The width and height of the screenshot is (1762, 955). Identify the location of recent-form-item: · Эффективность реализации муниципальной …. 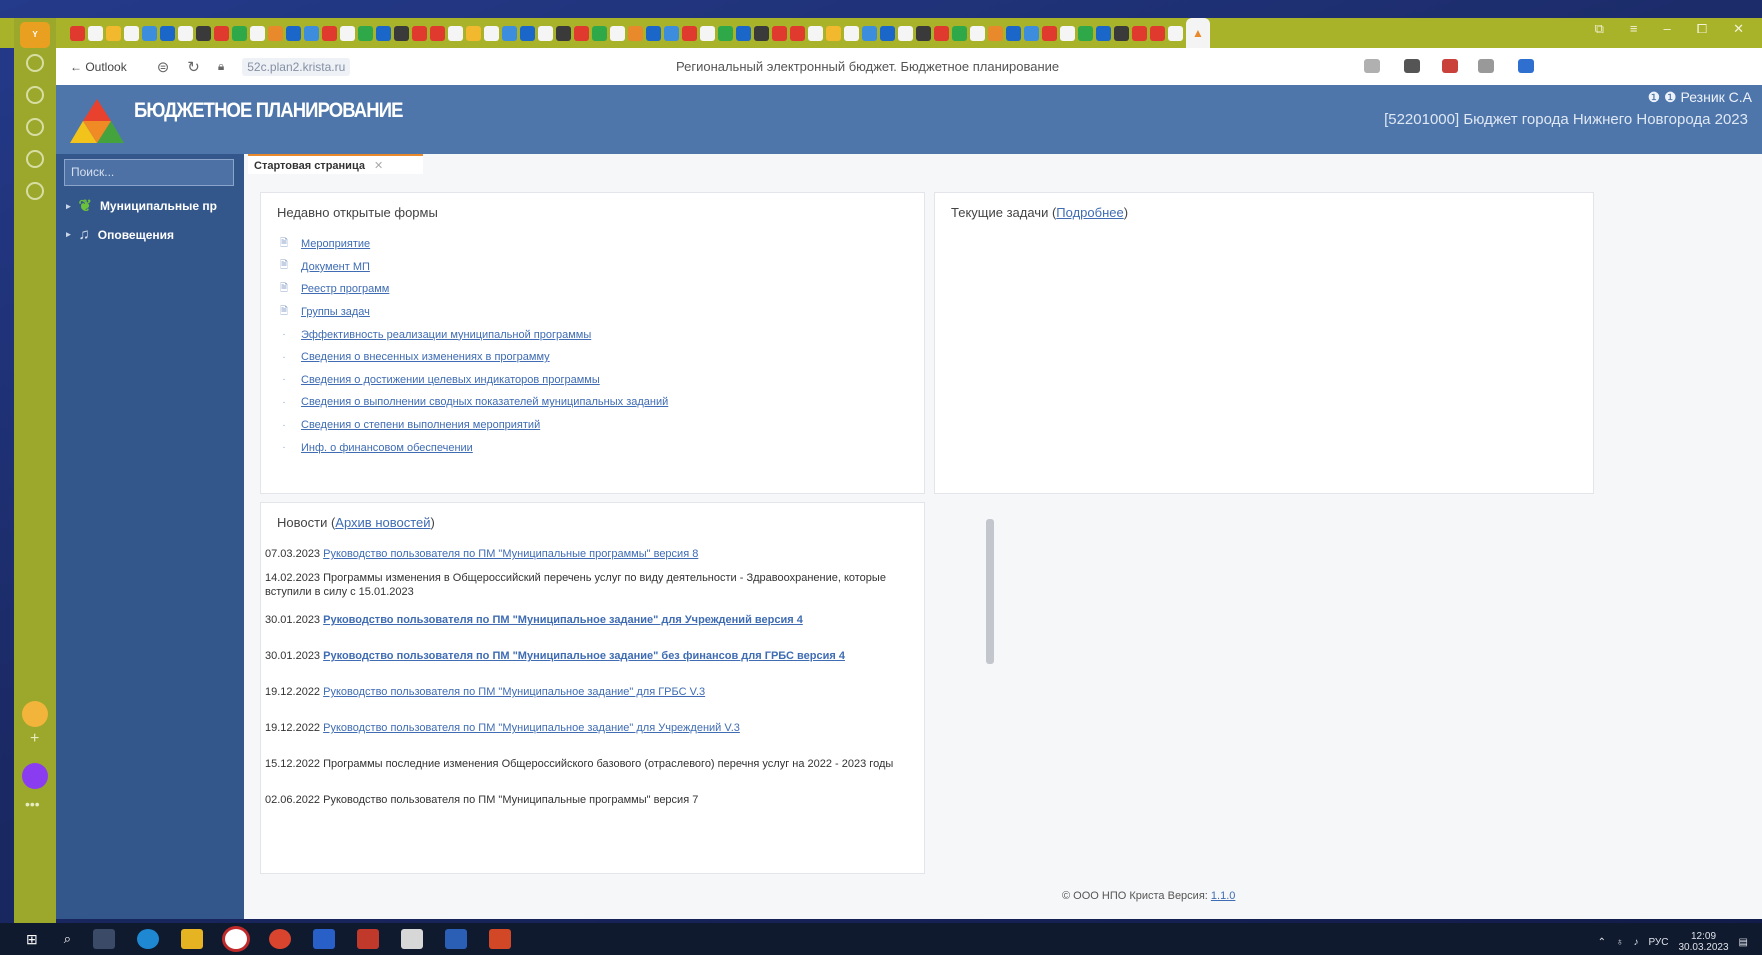
(472, 334).